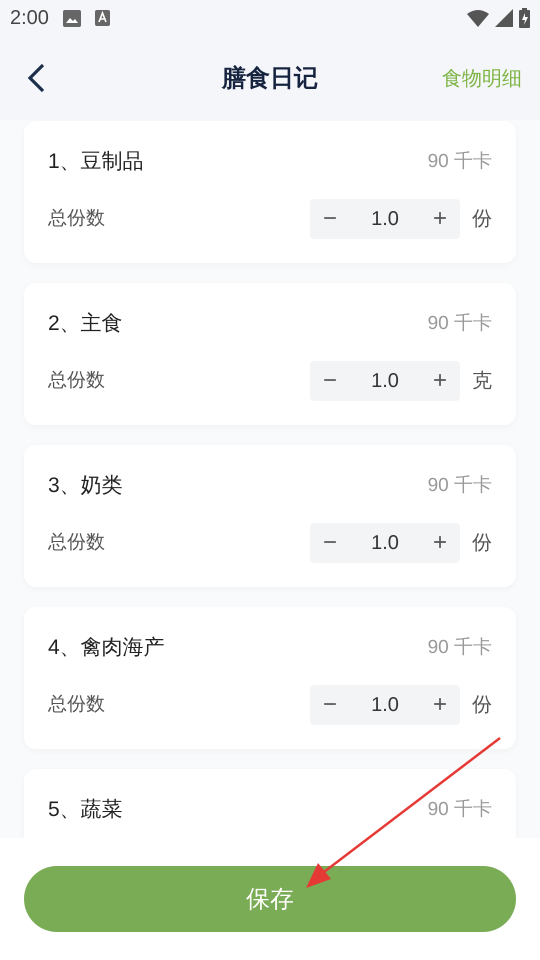  What do you see at coordinates (504, 18) in the screenshot?
I see `signal-icon` at bounding box center [504, 18].